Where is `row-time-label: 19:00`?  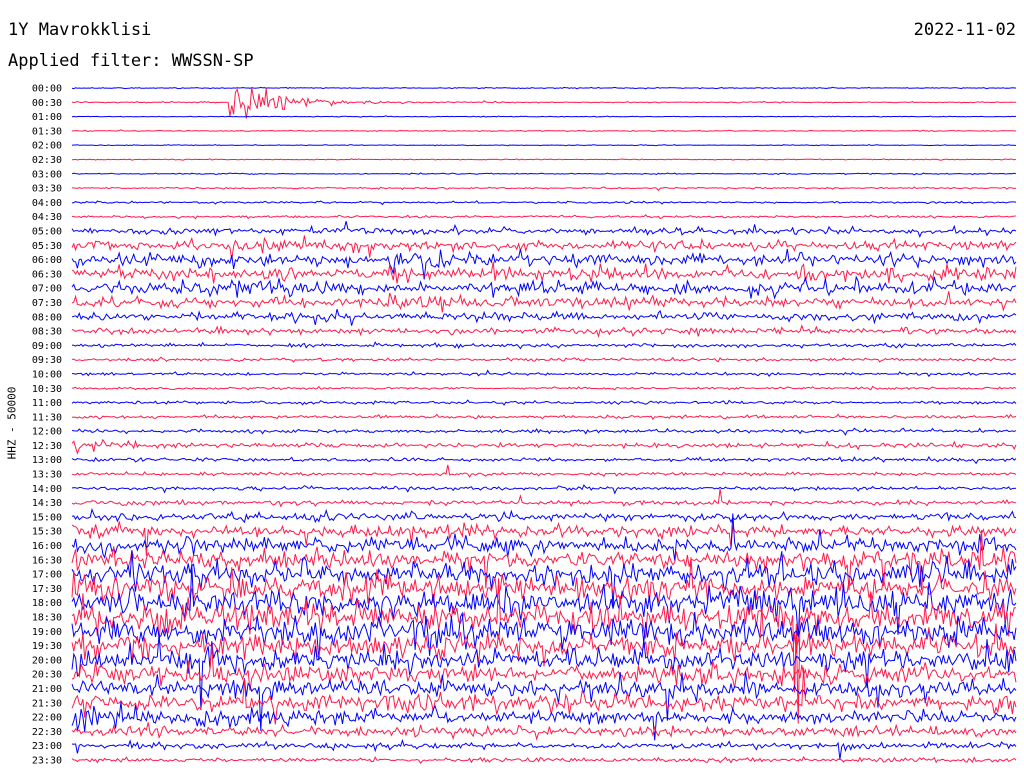 row-time-label: 19:00 is located at coordinates (47, 632).